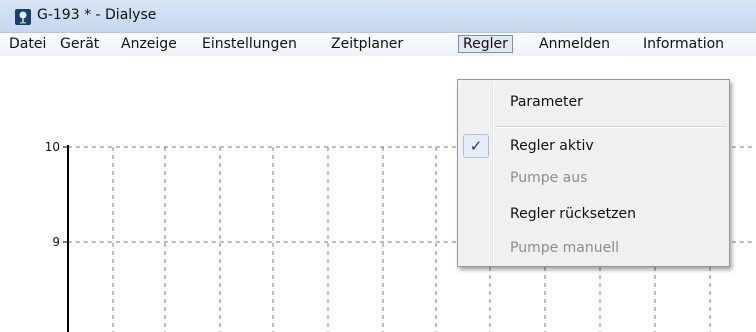  What do you see at coordinates (546, 102) in the screenshot?
I see `menuitem-parameter: Parameter` at bounding box center [546, 102].